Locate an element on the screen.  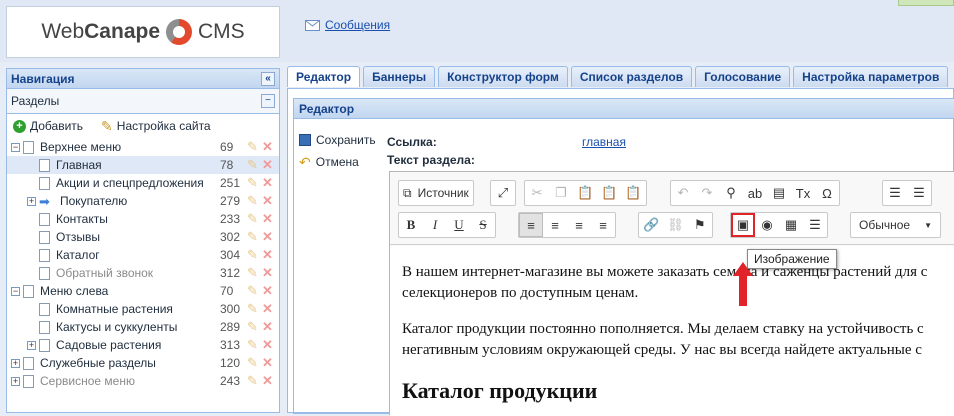
tree-row: + Садовые растения 313 ✎ ✕ is located at coordinates (143, 345).